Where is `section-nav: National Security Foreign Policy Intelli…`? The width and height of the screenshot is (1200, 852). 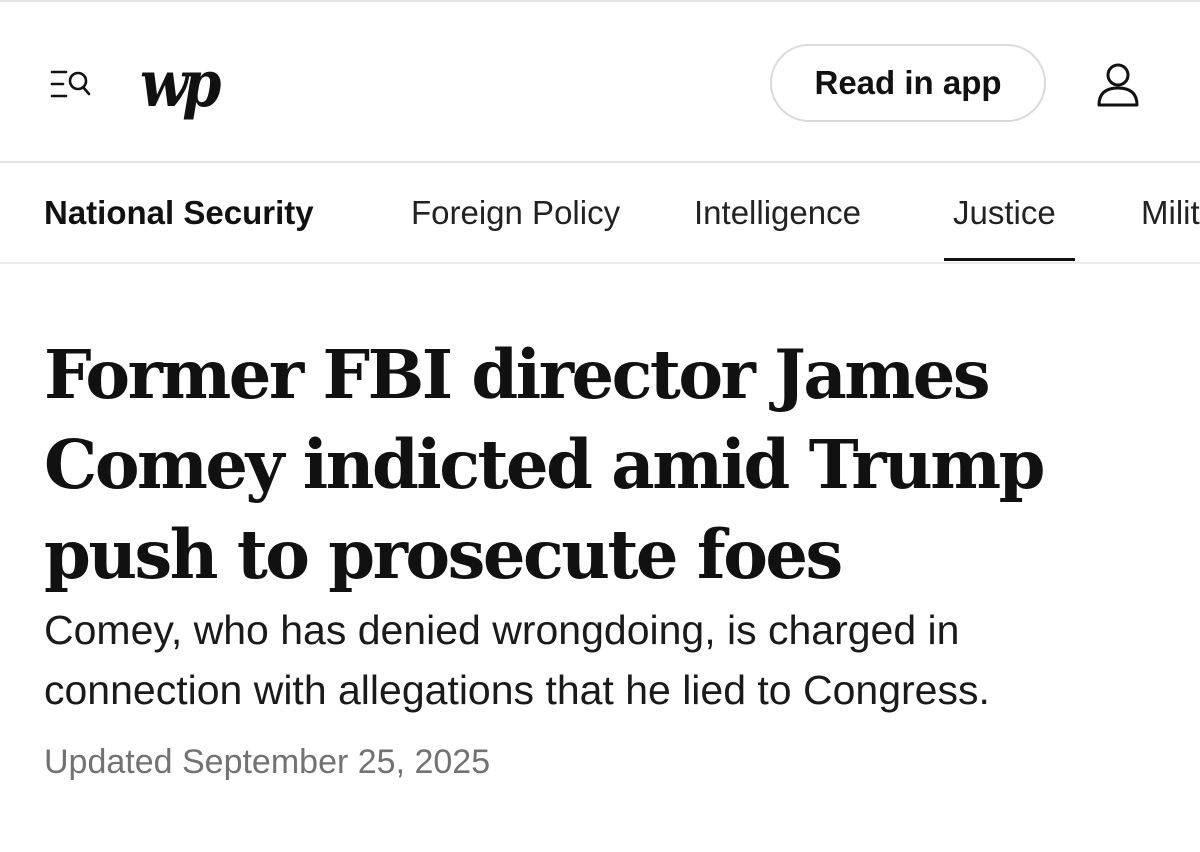 section-nav: National Security Foreign Policy Intelli… is located at coordinates (600, 213).